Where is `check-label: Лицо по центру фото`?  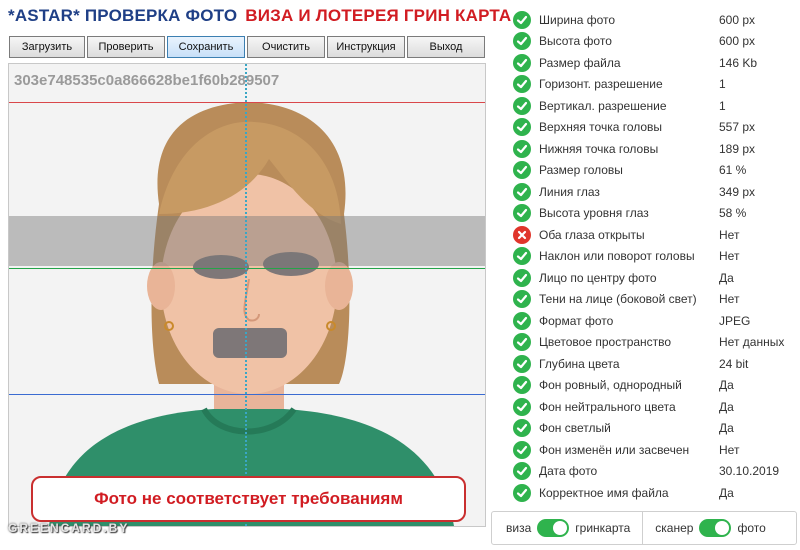 check-label: Лицо по центру фото is located at coordinates (598, 277).